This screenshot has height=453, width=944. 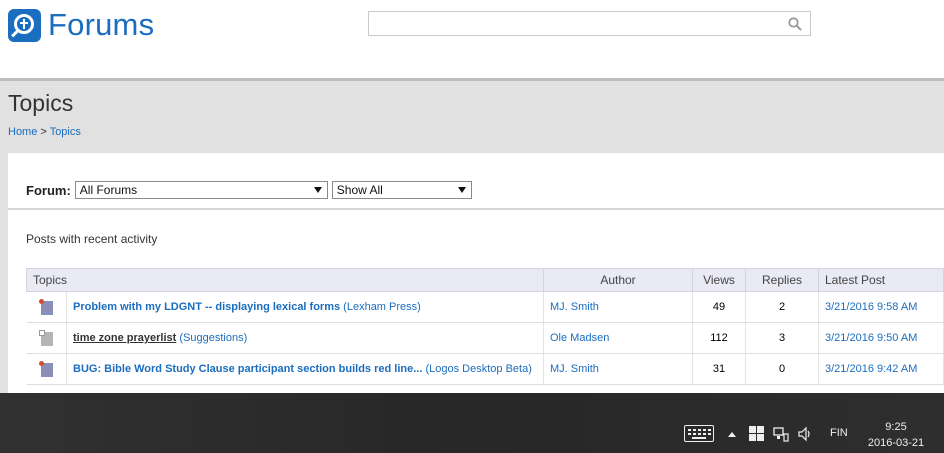 I want to click on views-cell: 31, so click(x=719, y=369).